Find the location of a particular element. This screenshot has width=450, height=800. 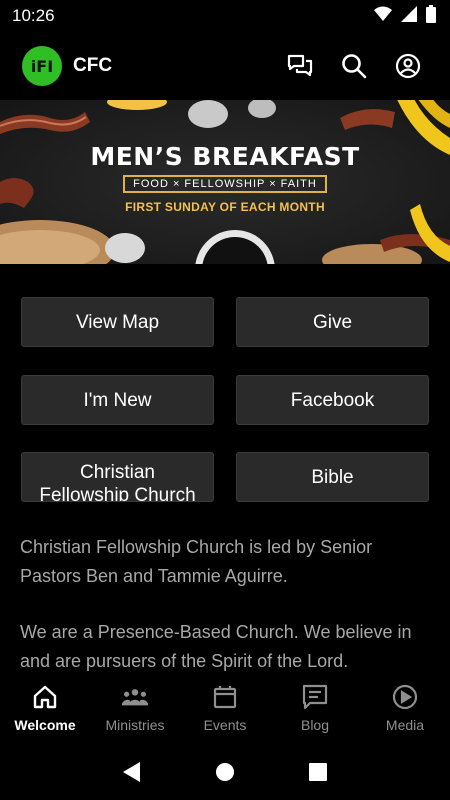

bottom-nav: Welcome Ministries Events Blog Media is located at coordinates (225, 709).